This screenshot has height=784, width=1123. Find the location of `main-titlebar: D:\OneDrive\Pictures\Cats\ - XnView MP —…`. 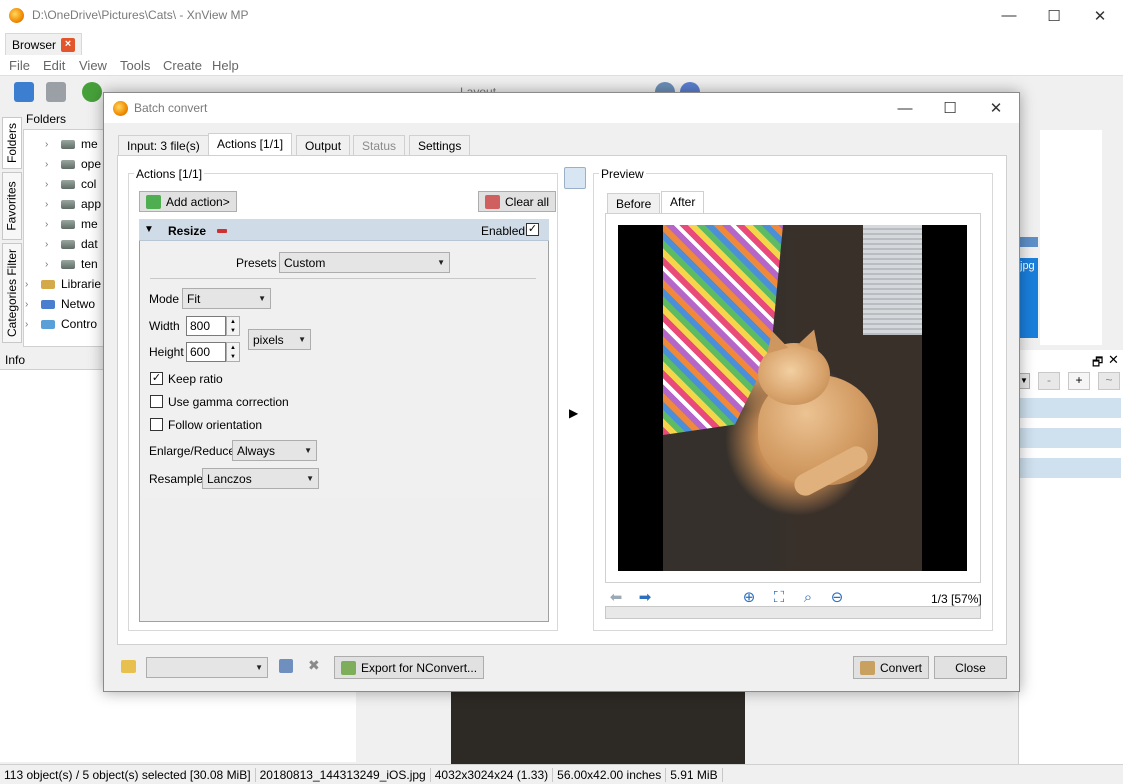

main-titlebar: D:\OneDrive\Pictures\Cats\ - XnView MP —… is located at coordinates (561, 15).